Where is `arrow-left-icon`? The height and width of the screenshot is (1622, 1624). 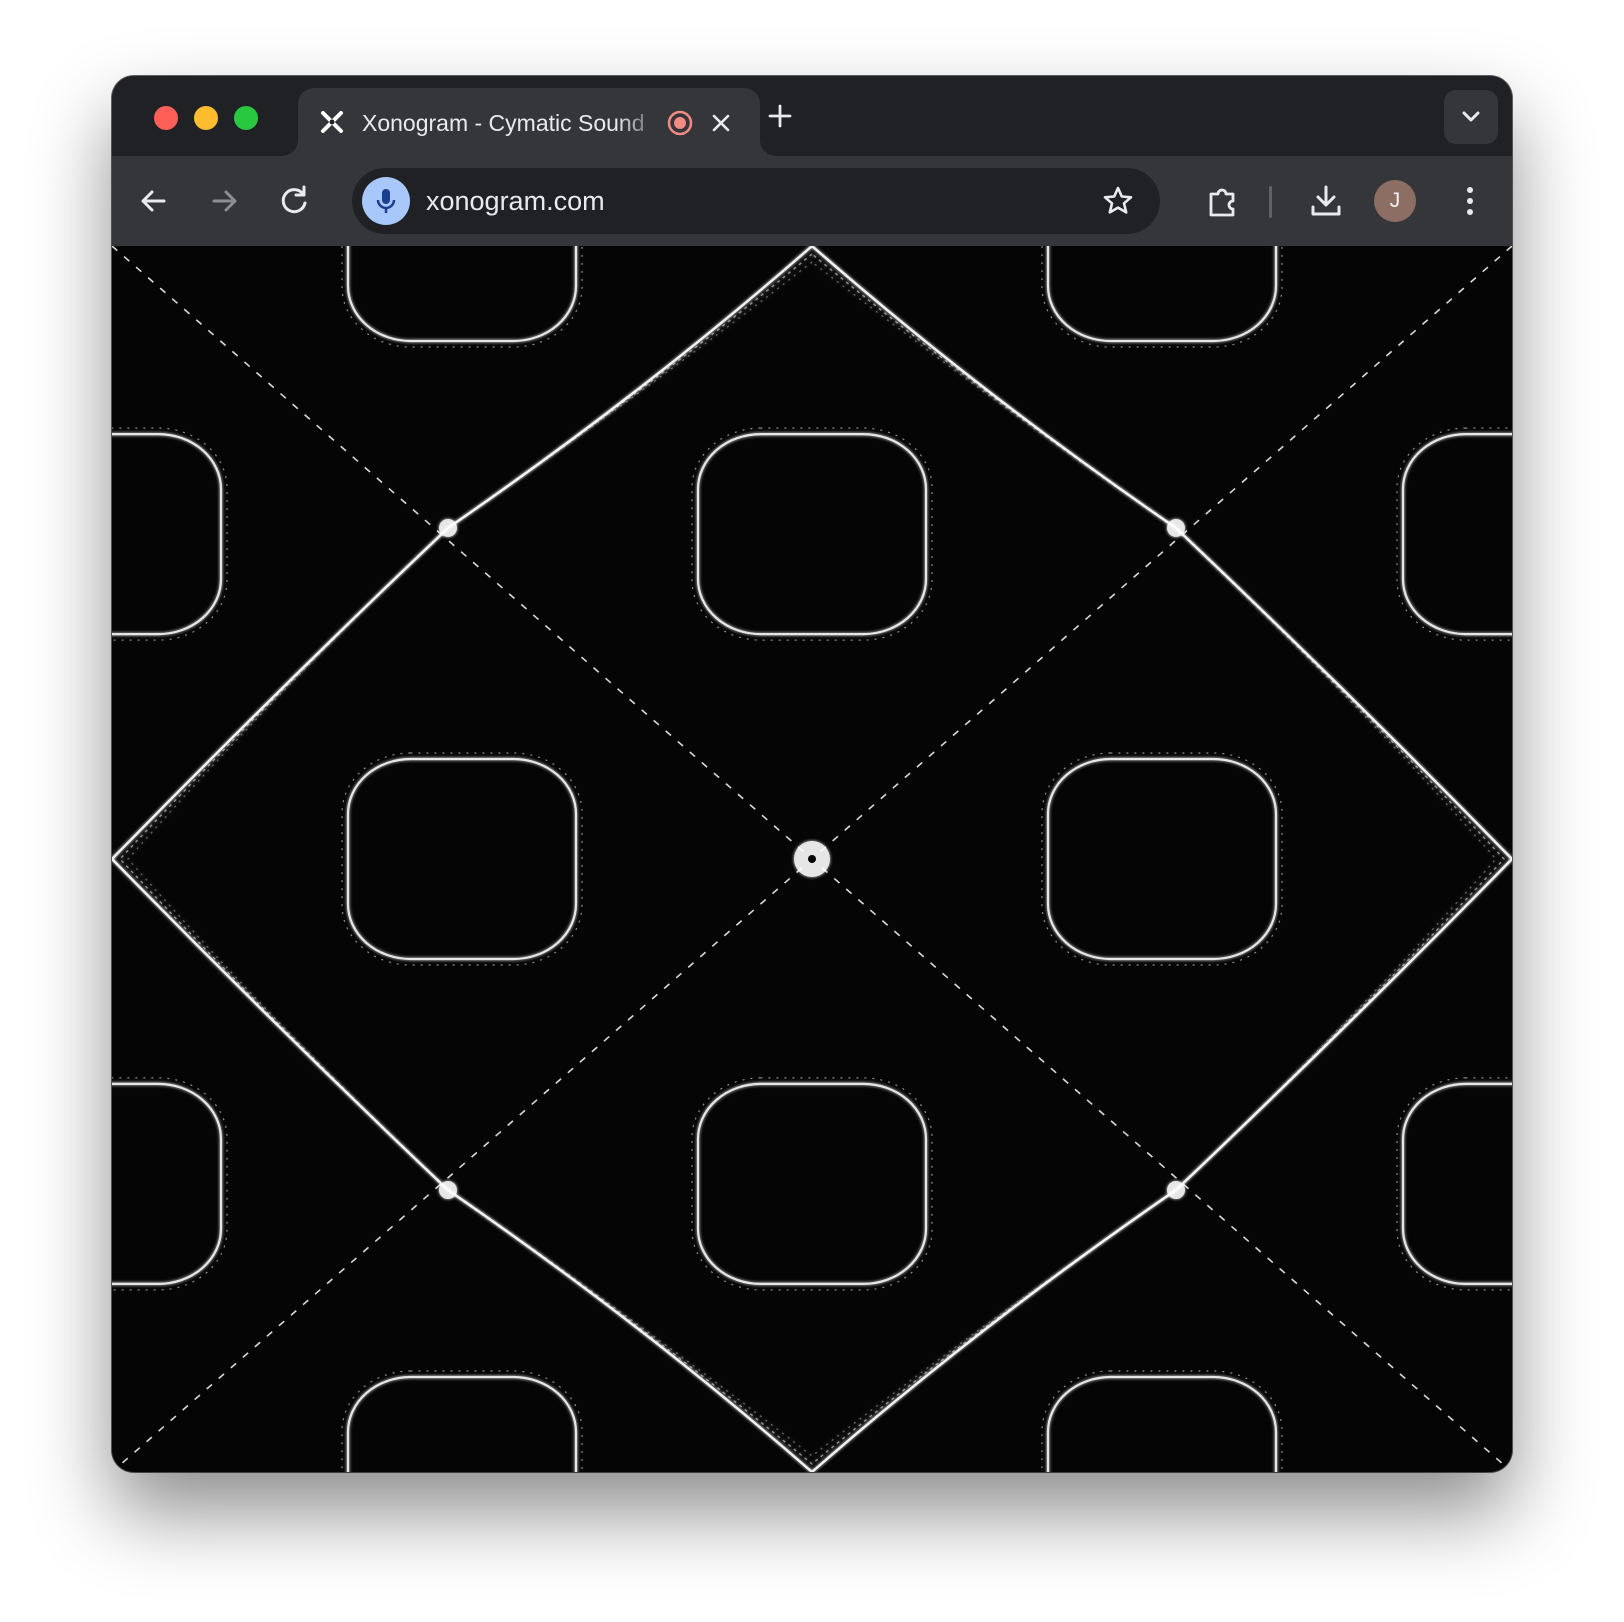
arrow-left-icon is located at coordinates (153, 201).